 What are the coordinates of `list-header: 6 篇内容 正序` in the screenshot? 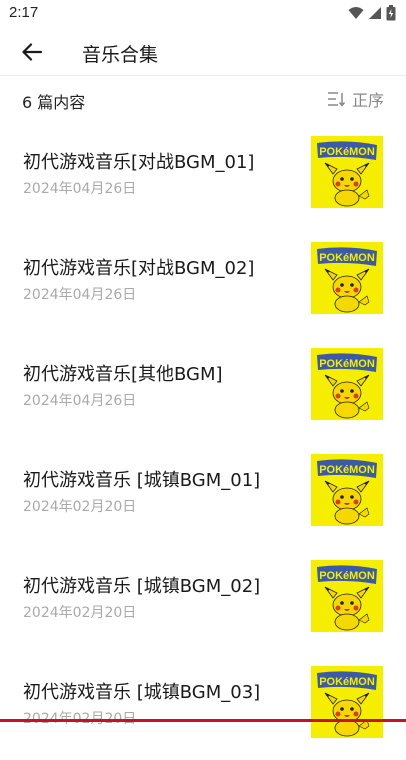 It's located at (203, 99).